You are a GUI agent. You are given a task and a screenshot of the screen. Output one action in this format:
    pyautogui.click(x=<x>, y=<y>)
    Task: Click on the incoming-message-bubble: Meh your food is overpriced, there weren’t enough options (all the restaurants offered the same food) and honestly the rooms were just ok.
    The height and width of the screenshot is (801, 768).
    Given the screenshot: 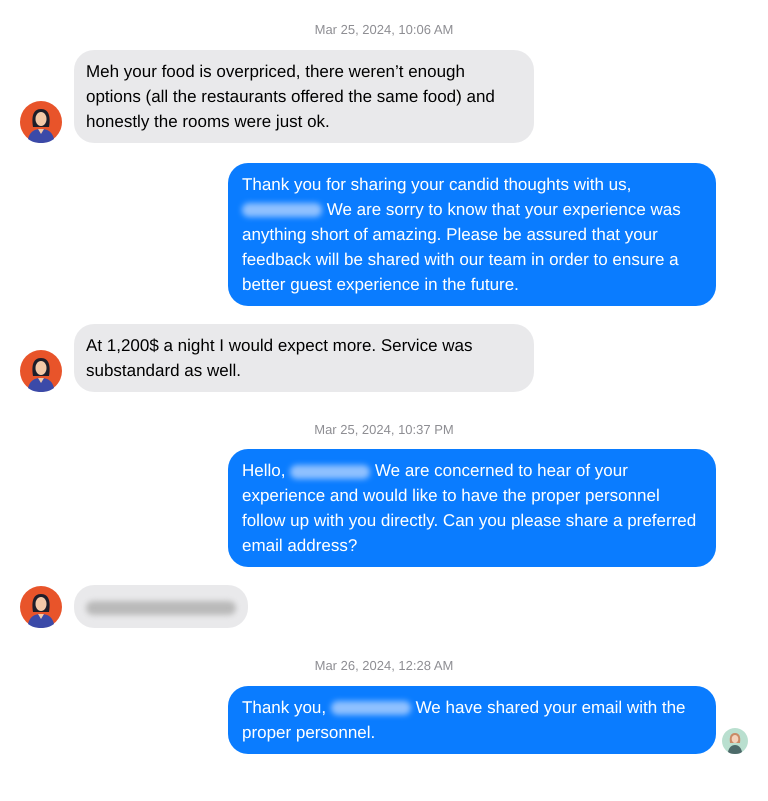 What is the action you would take?
    pyautogui.click(x=304, y=96)
    